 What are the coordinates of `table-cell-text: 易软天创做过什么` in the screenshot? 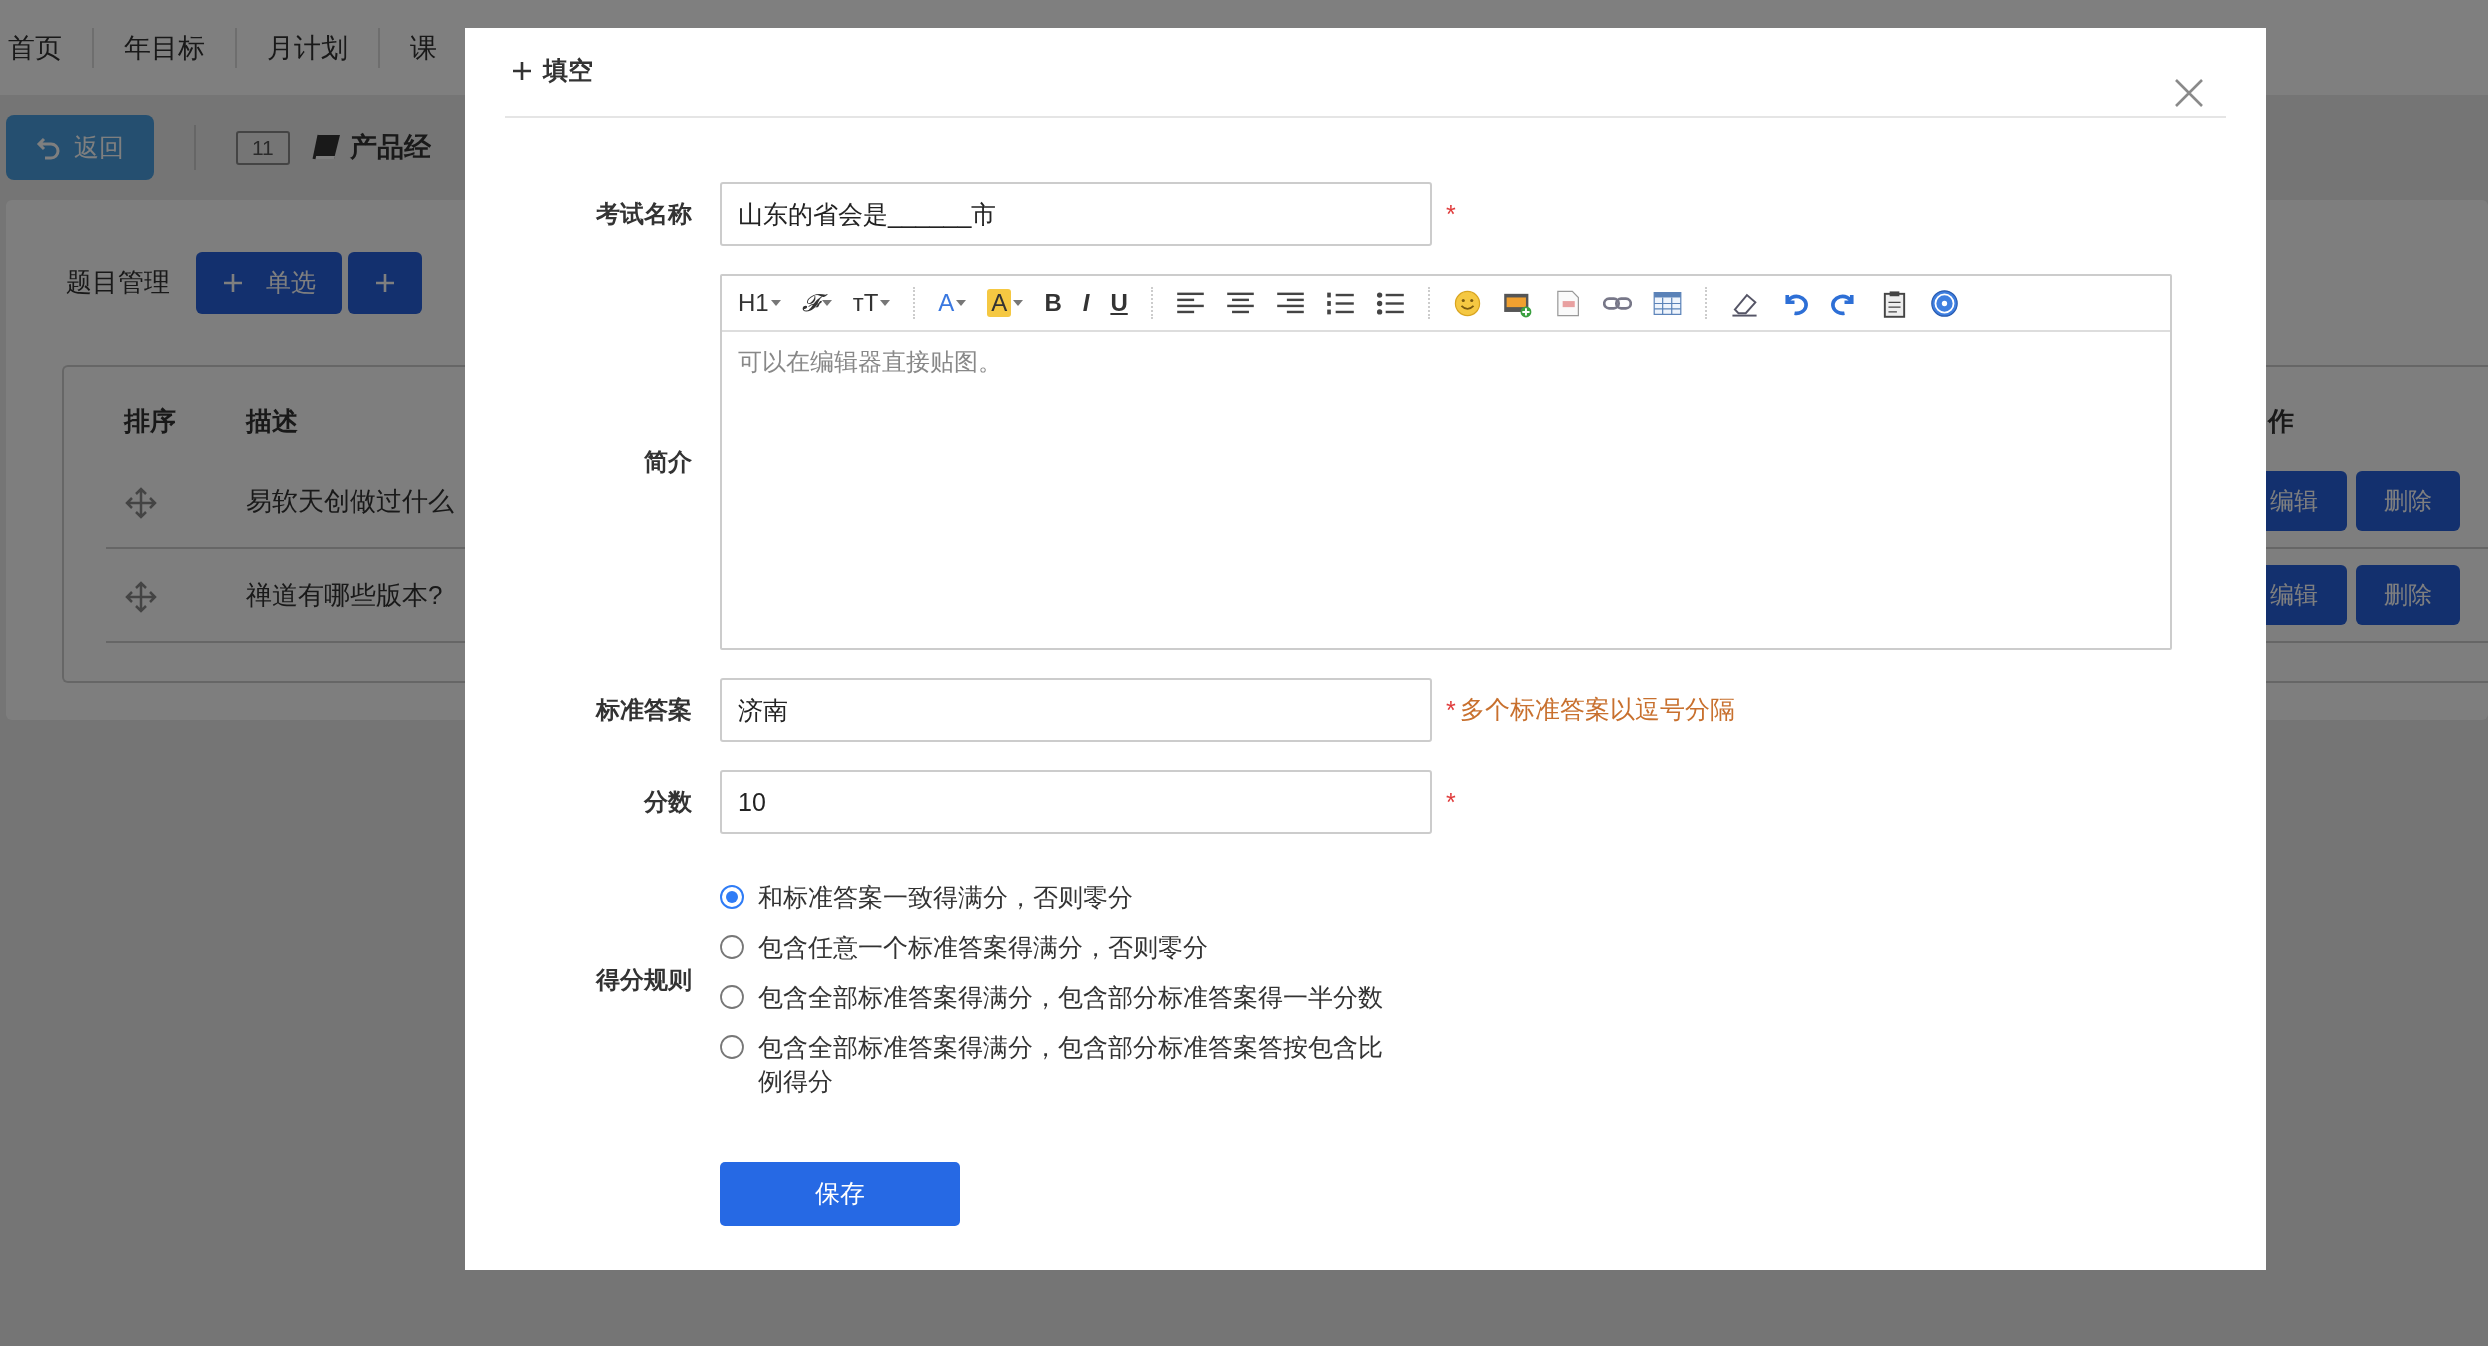 It's located at (350, 501).